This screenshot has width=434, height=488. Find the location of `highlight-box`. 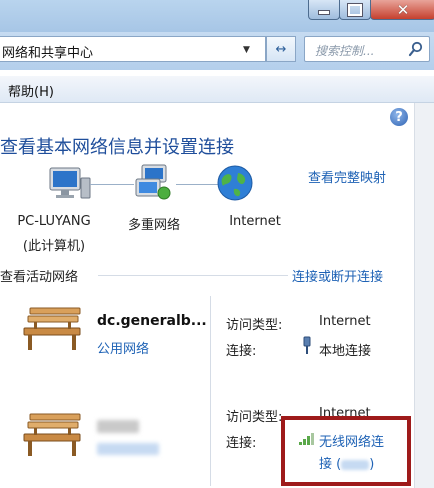

highlight-box is located at coordinates (346, 451).